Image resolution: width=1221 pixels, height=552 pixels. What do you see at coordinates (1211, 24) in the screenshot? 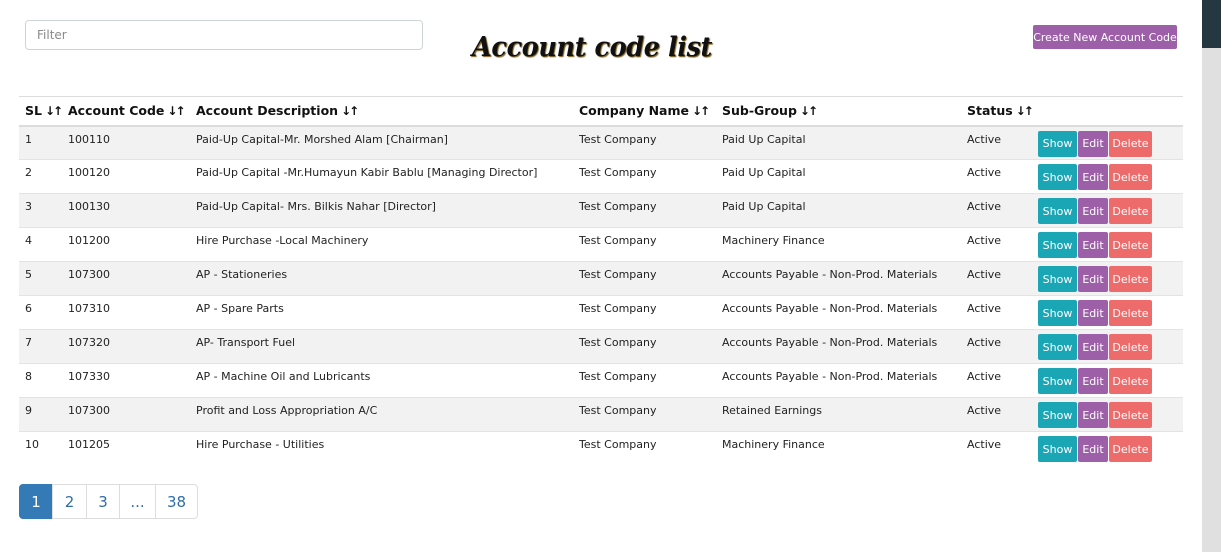
I see `scrollbar-thumb` at bounding box center [1211, 24].